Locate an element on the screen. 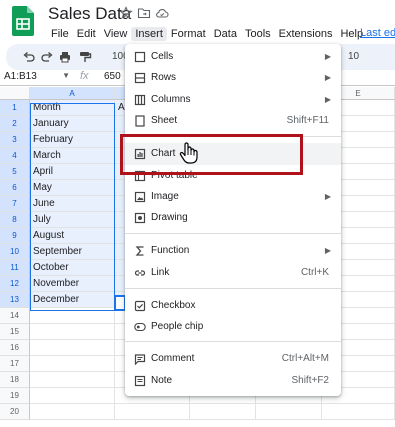 This screenshot has width=395, height=427. row-header: 14 is located at coordinates (15, 316).